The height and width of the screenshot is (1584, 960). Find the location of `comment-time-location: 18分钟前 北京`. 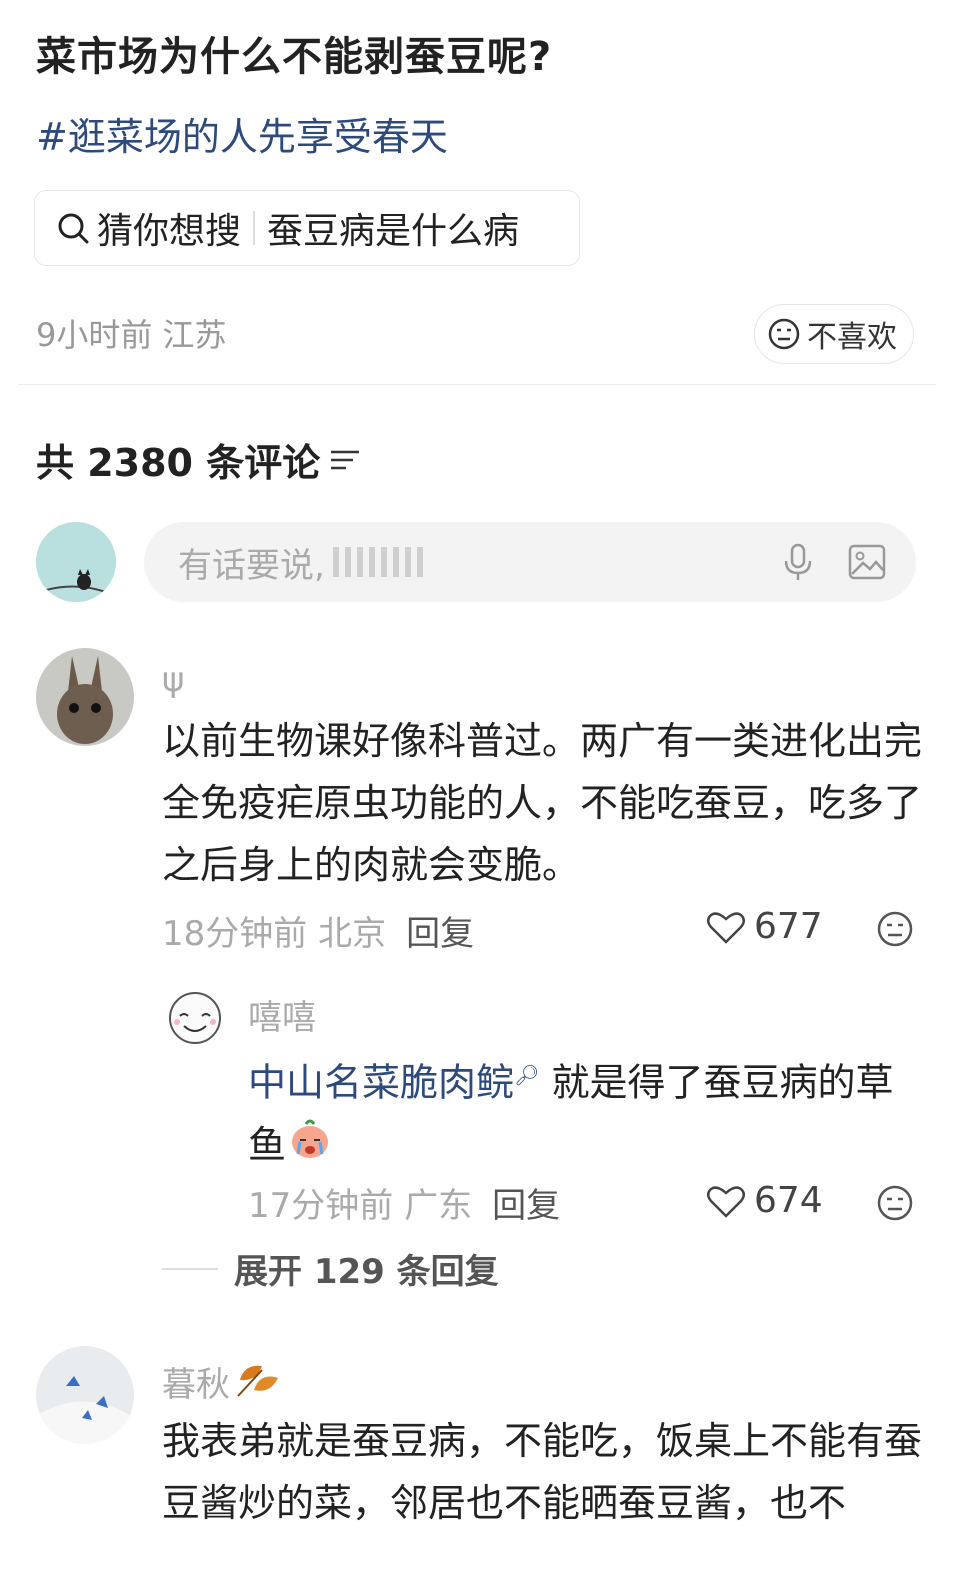

comment-time-location: 18分钟前 北京 is located at coordinates (274, 934).